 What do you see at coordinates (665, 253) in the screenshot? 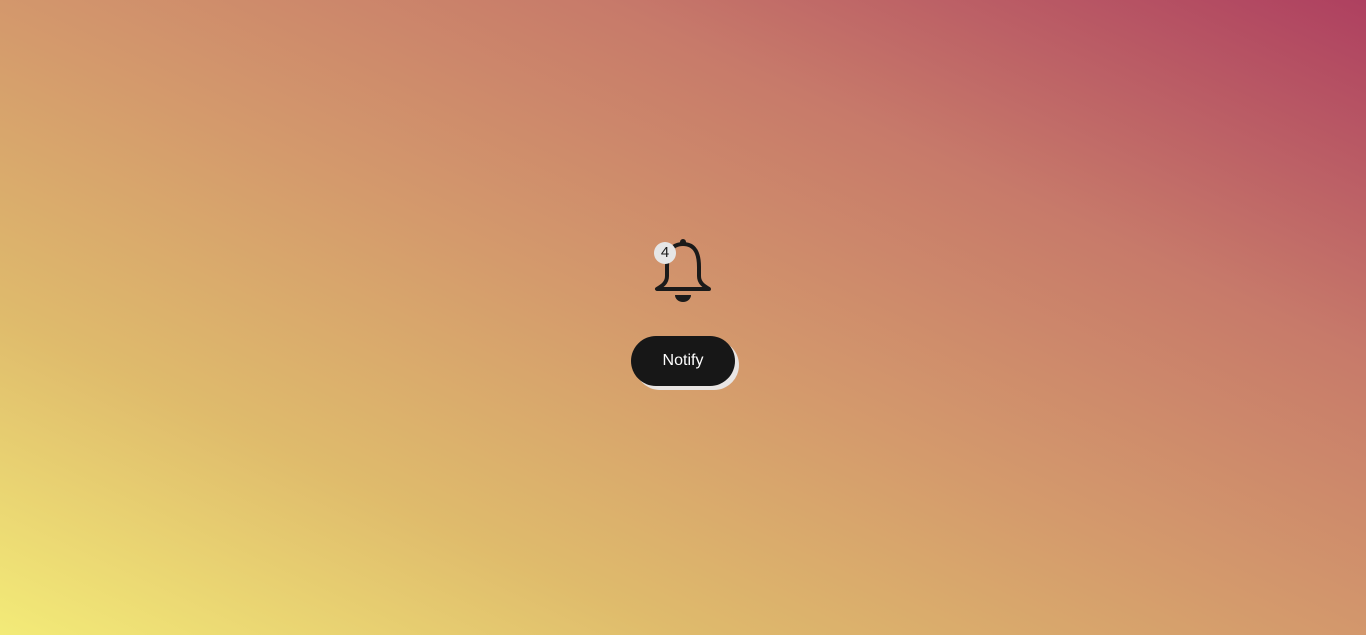
I see `notification-count-badge: 4` at bounding box center [665, 253].